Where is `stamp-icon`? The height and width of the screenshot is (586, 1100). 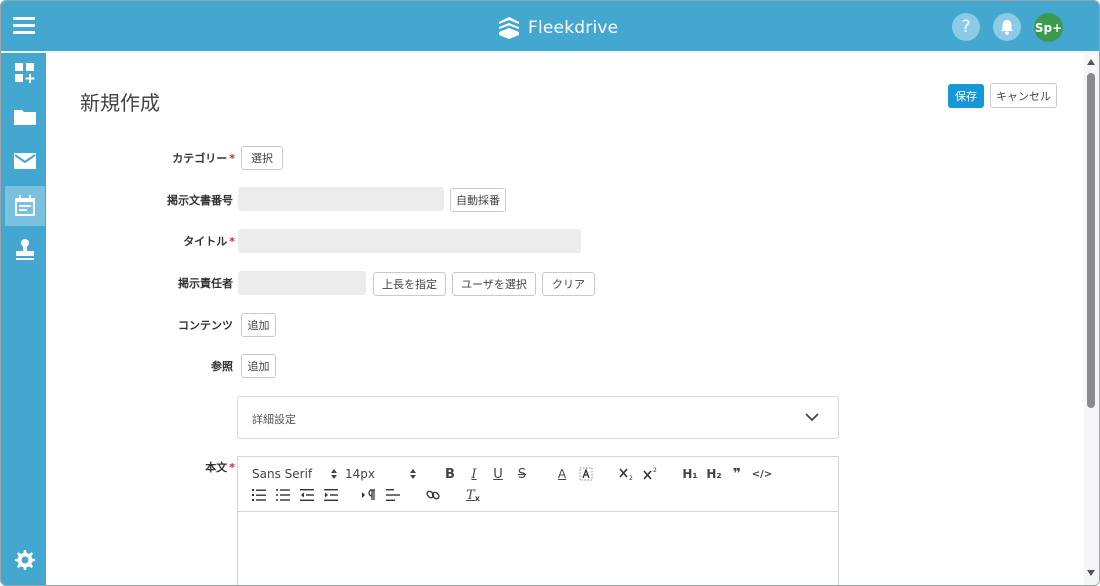 stamp-icon is located at coordinates (25, 249).